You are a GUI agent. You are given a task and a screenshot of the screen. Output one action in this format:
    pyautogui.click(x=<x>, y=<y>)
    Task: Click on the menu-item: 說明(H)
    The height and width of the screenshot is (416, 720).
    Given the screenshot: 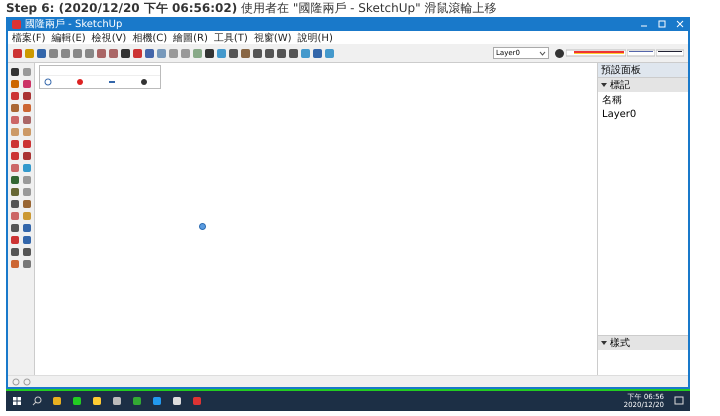 What is the action you would take?
    pyautogui.click(x=315, y=37)
    